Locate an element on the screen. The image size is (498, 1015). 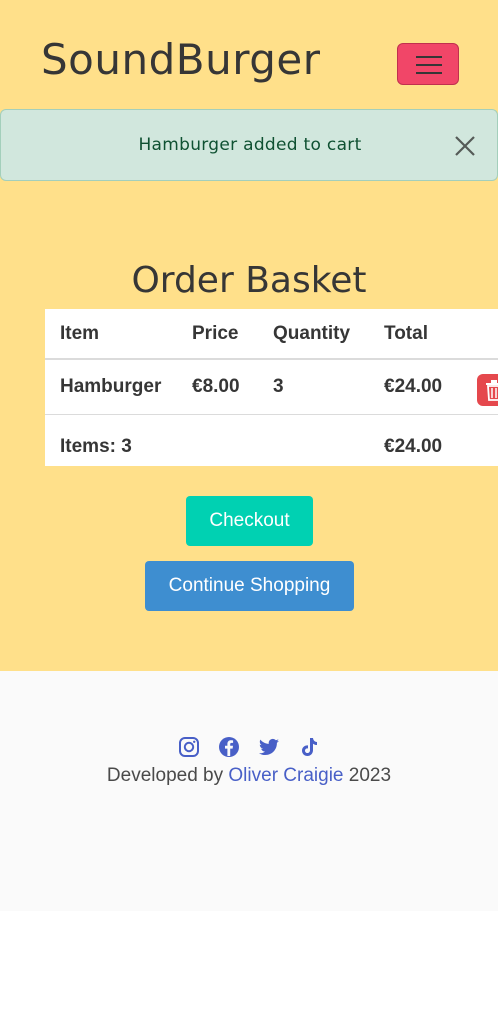
developer-credit: Developed by Oliver Craigie 2023 is located at coordinates (249, 776).